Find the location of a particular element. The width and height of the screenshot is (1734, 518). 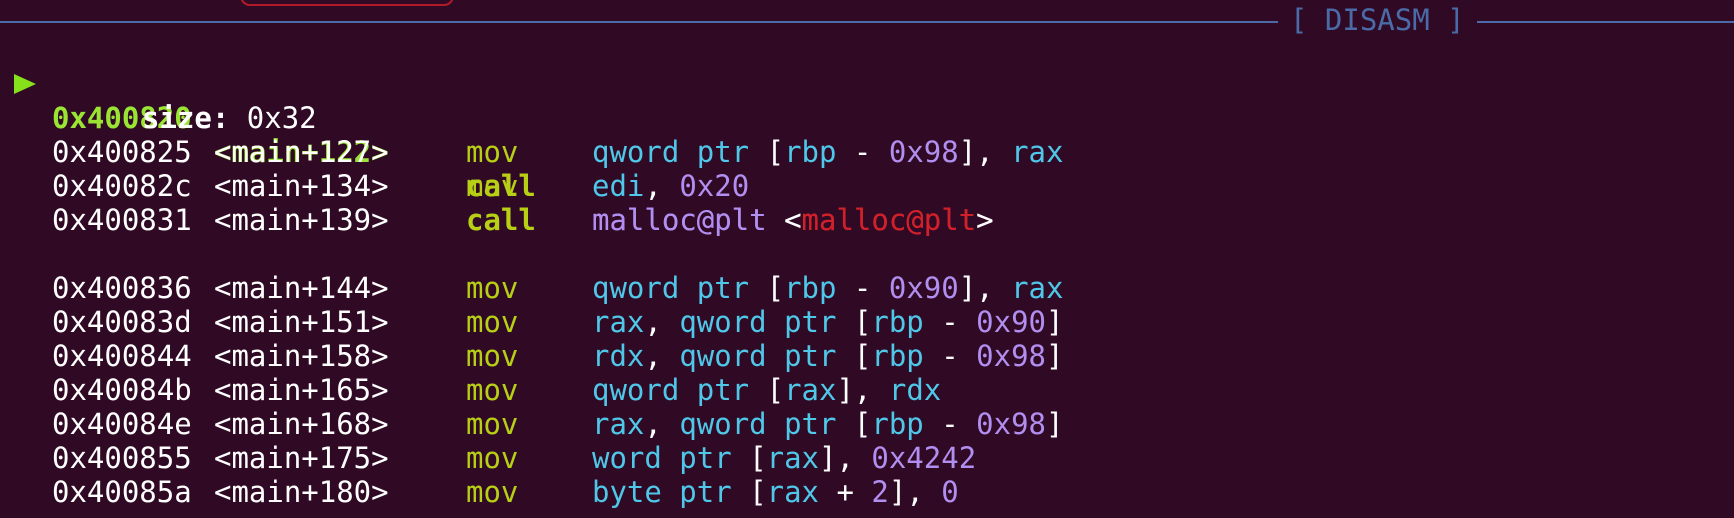

instruction-operands: byte ptr [rax + 2], 0 is located at coordinates (775, 492).